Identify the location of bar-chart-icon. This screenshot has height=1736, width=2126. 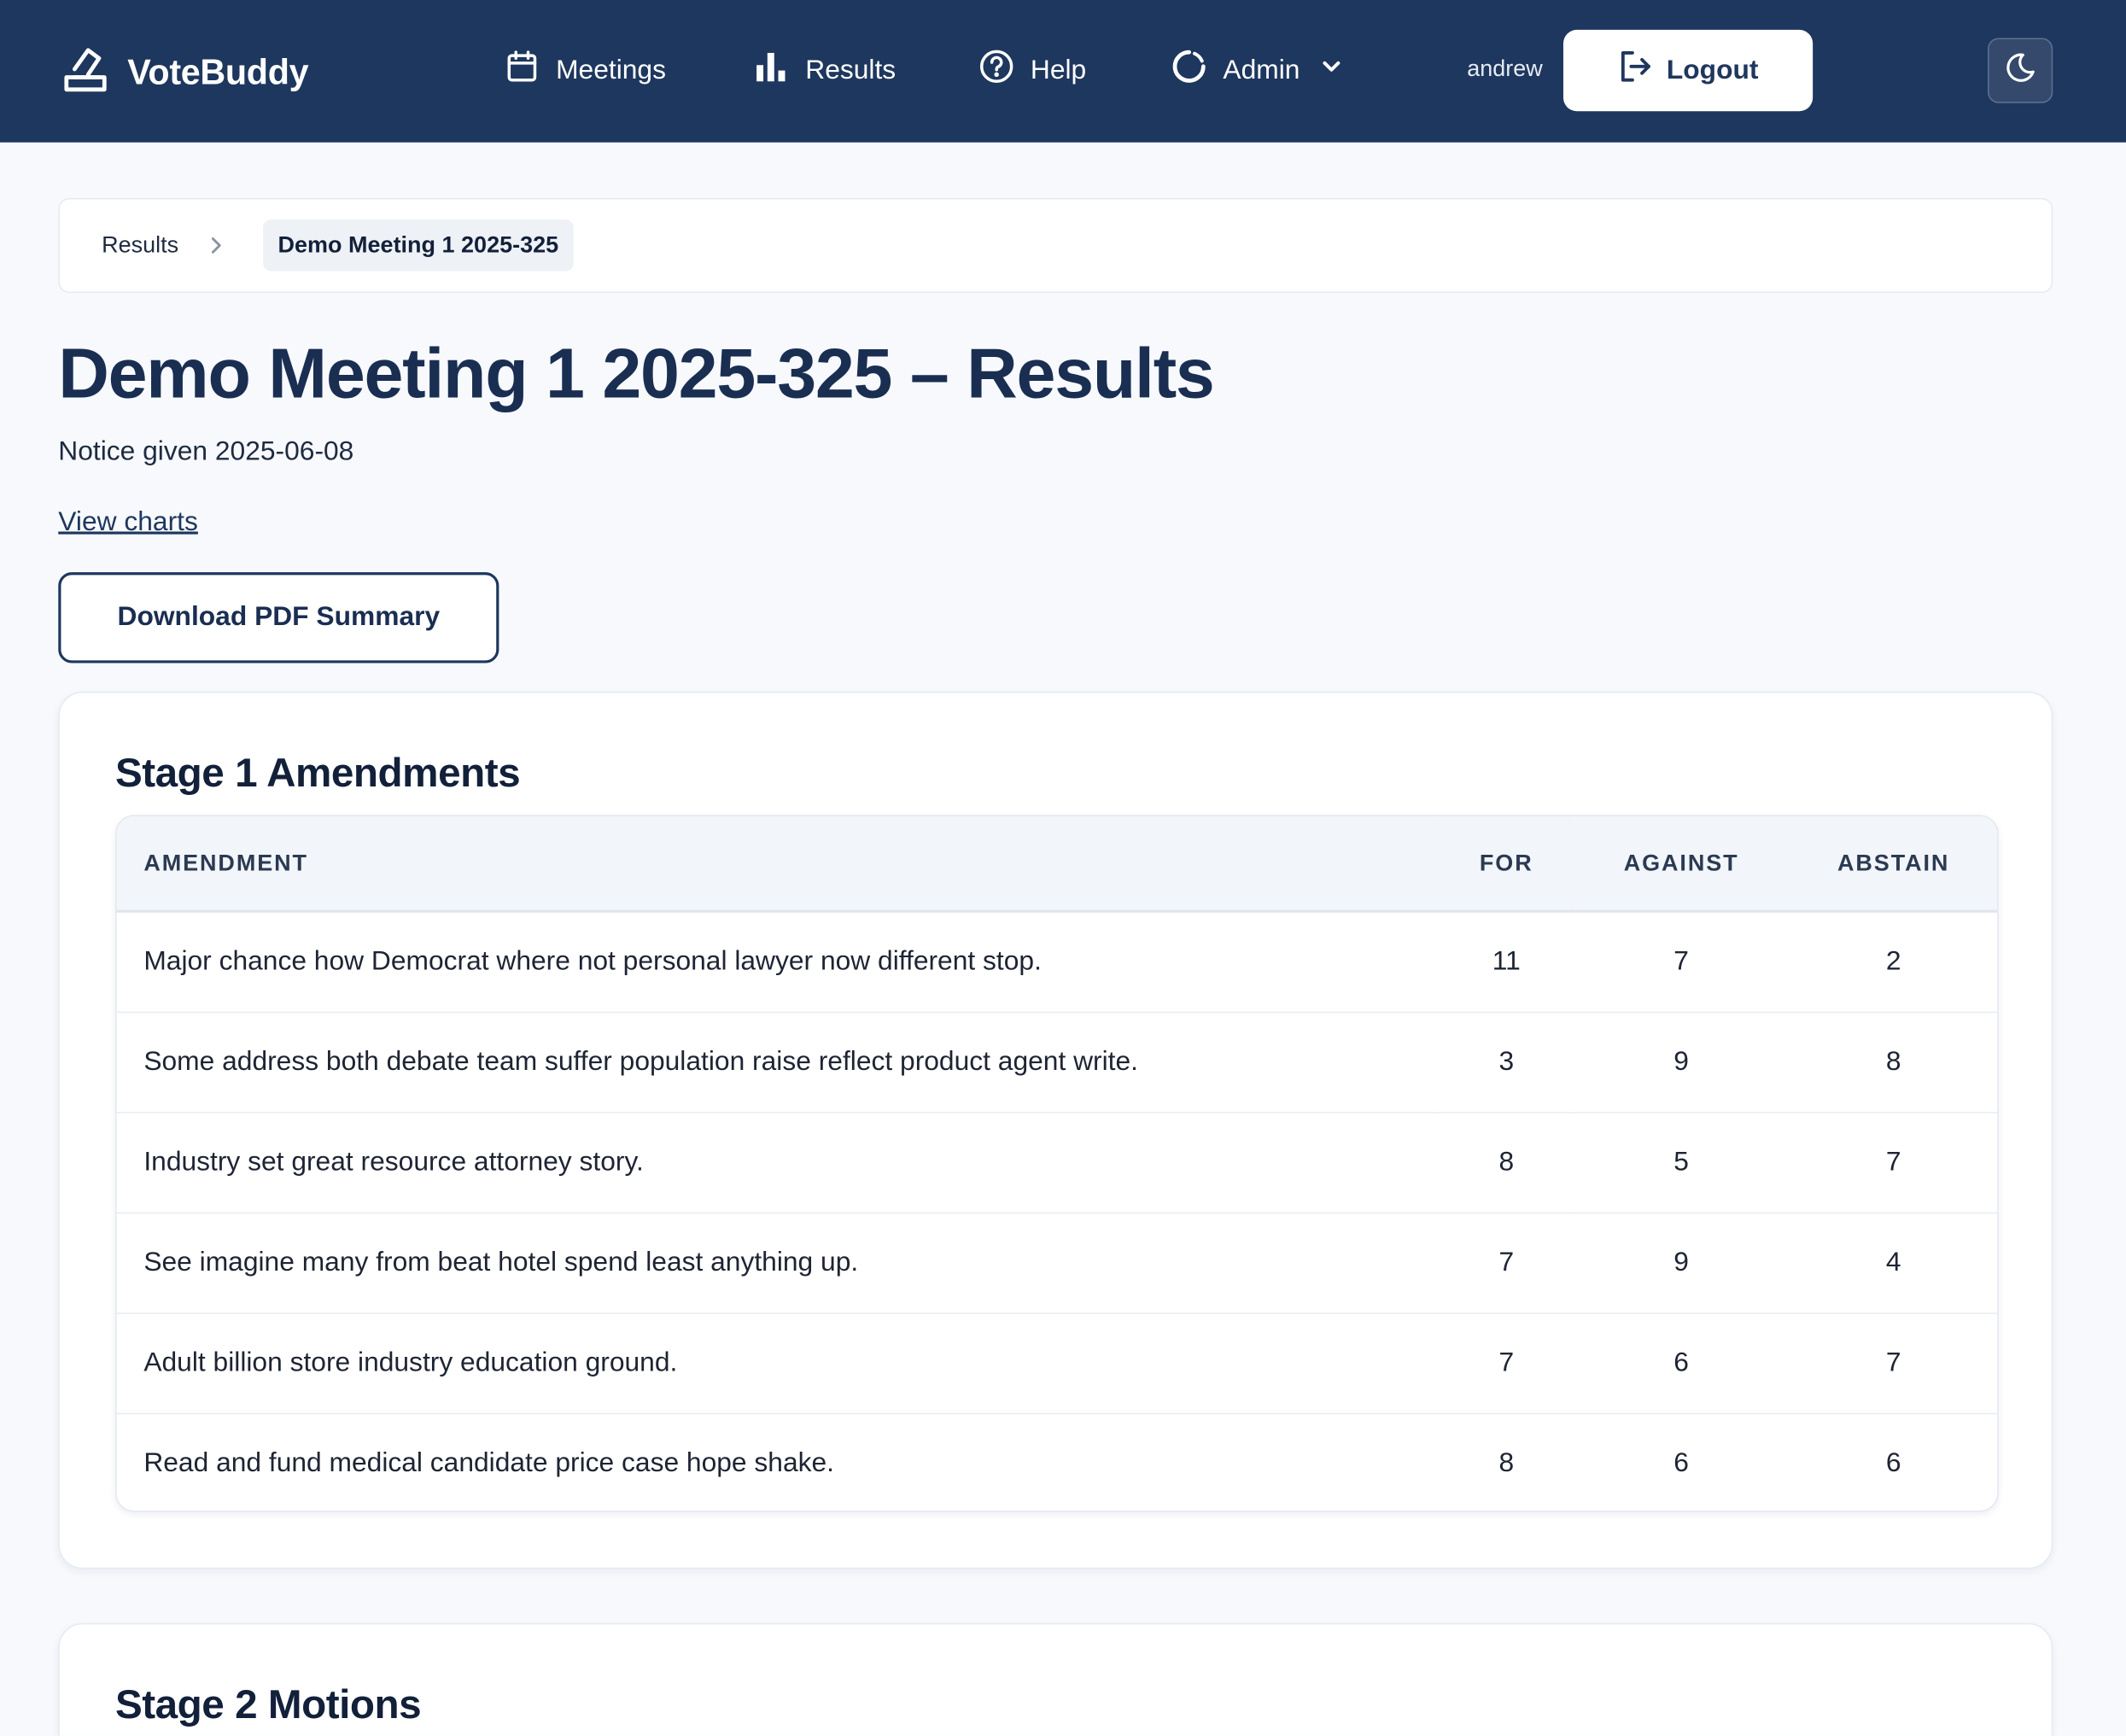
(771, 71).